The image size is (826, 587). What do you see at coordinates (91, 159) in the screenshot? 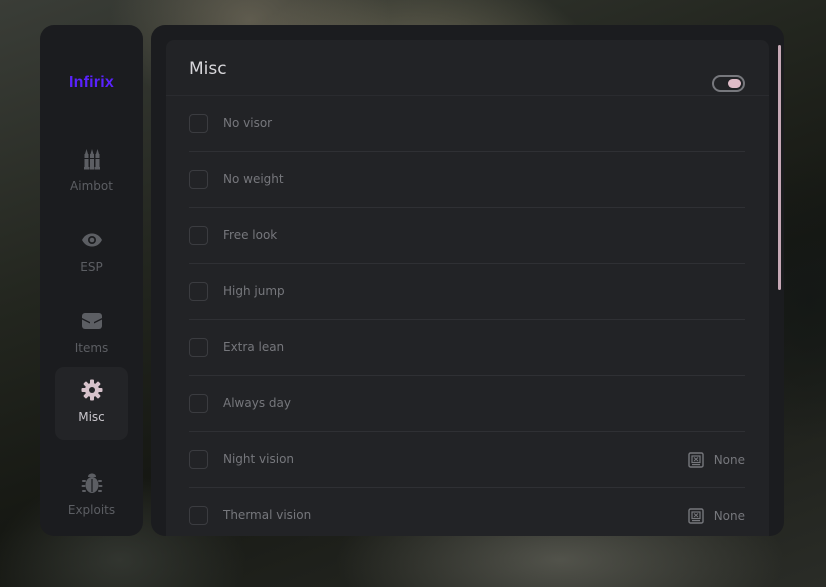
I see `bullets-icon` at bounding box center [91, 159].